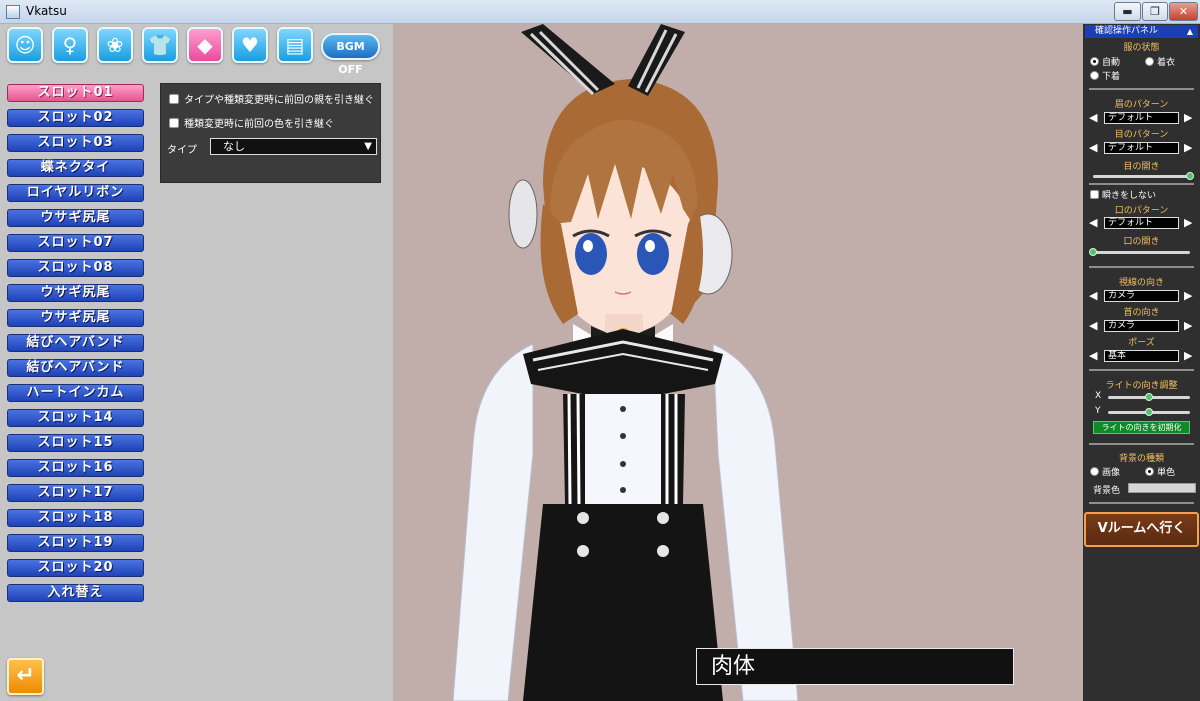  I want to click on background-solid-option: 単色, so click(1160, 471).